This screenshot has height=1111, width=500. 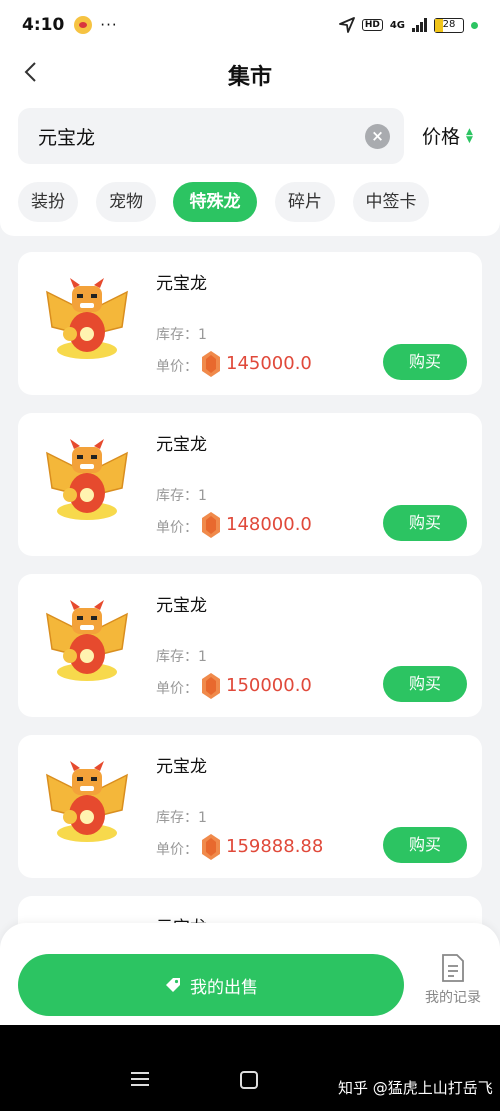 I want to click on sort-price-button: 价格 ▲ ▼, so click(x=447, y=135).